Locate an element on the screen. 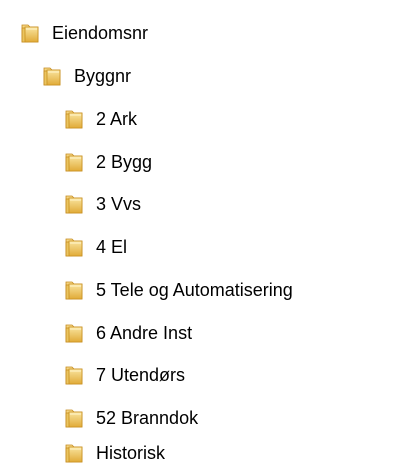 This screenshot has width=416, height=467. tree-item-label: 2 Bygg is located at coordinates (124, 162).